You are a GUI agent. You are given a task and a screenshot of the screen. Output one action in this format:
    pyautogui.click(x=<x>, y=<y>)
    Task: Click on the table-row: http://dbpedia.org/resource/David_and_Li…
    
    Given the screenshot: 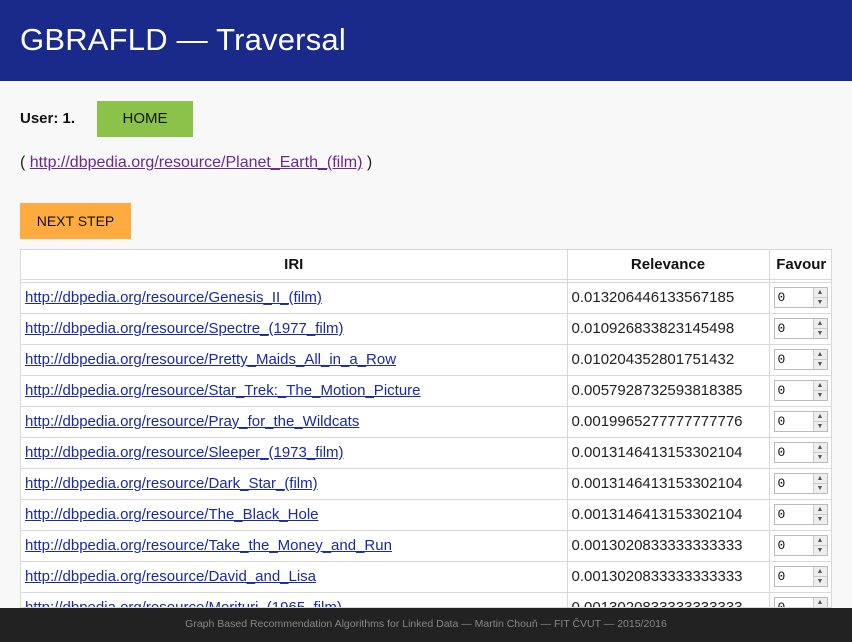 What is the action you would take?
    pyautogui.click(x=426, y=577)
    